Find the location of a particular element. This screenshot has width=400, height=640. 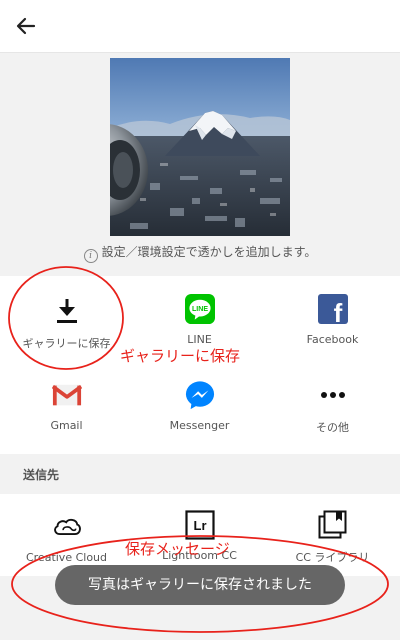

lightroom-icon: Lr is located at coordinates (199, 525).